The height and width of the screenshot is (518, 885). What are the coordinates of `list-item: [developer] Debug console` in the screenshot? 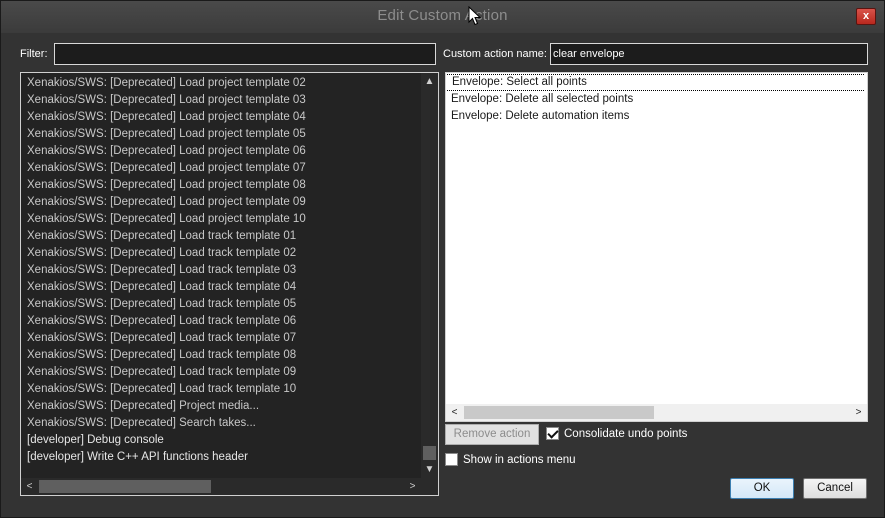 It's located at (221, 440).